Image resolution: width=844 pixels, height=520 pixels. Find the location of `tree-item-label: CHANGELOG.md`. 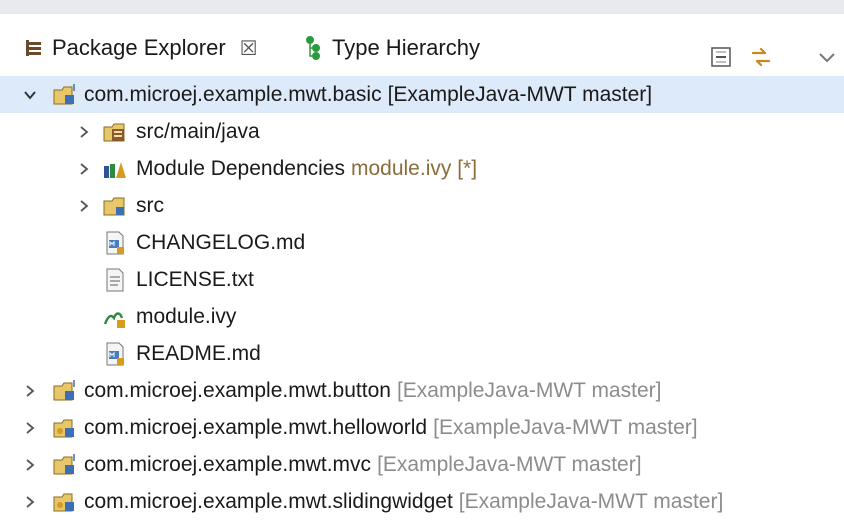

tree-item-label: CHANGELOG.md is located at coordinates (221, 242).